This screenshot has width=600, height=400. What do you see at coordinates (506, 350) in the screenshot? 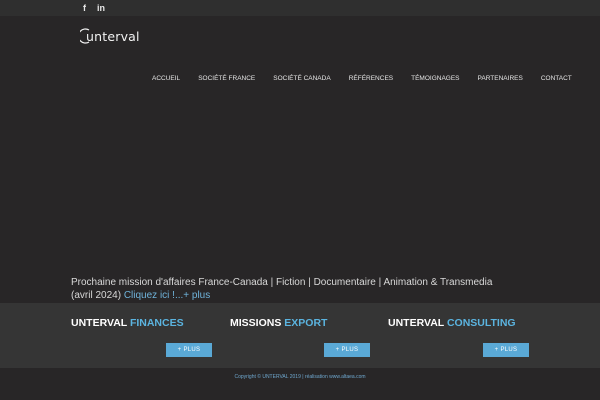
I see `consulting-plus-button: + PLUS` at bounding box center [506, 350].